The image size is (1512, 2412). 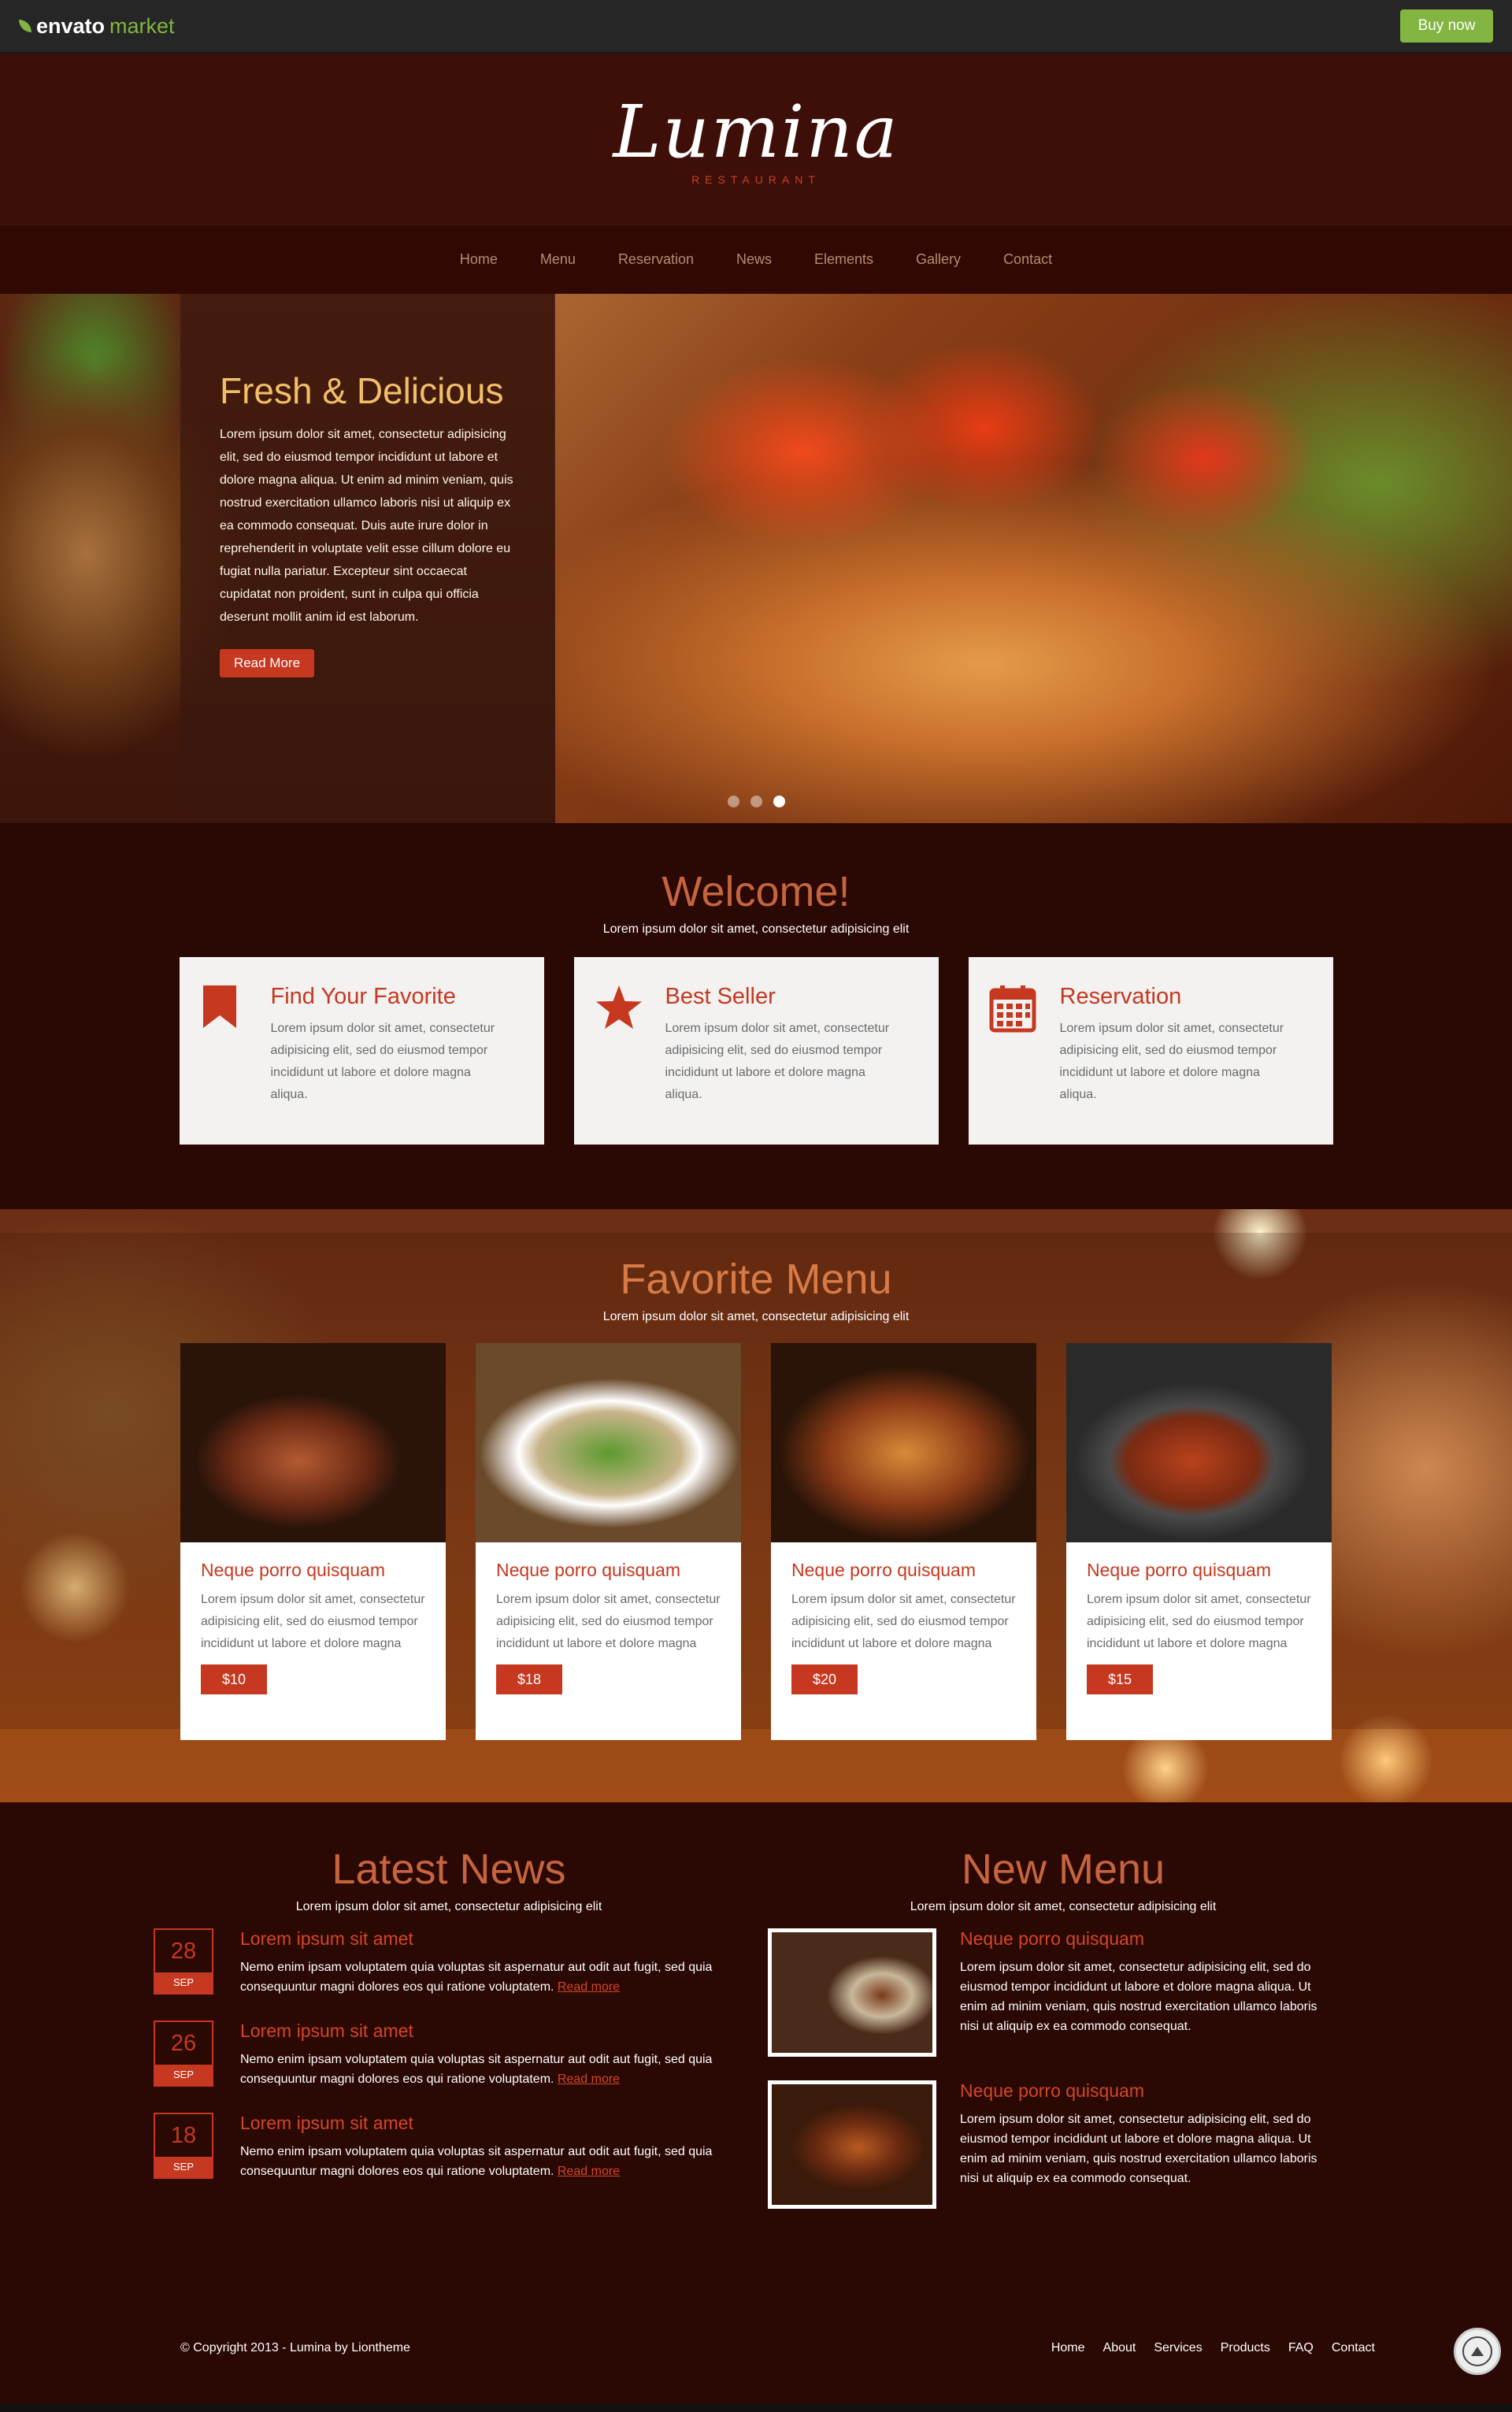 What do you see at coordinates (779, 802) in the screenshot?
I see `slider-dot-active` at bounding box center [779, 802].